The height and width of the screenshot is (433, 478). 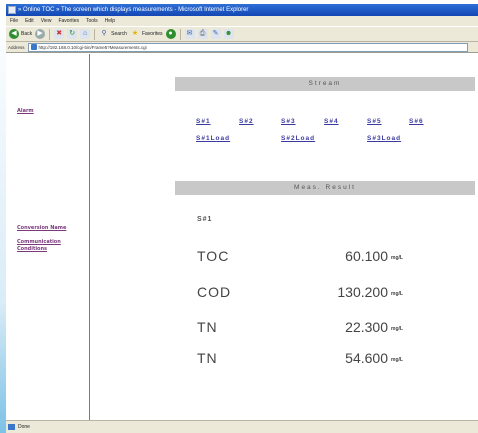 I want to click on stream-link-s3: S#3, so click(x=288, y=121).